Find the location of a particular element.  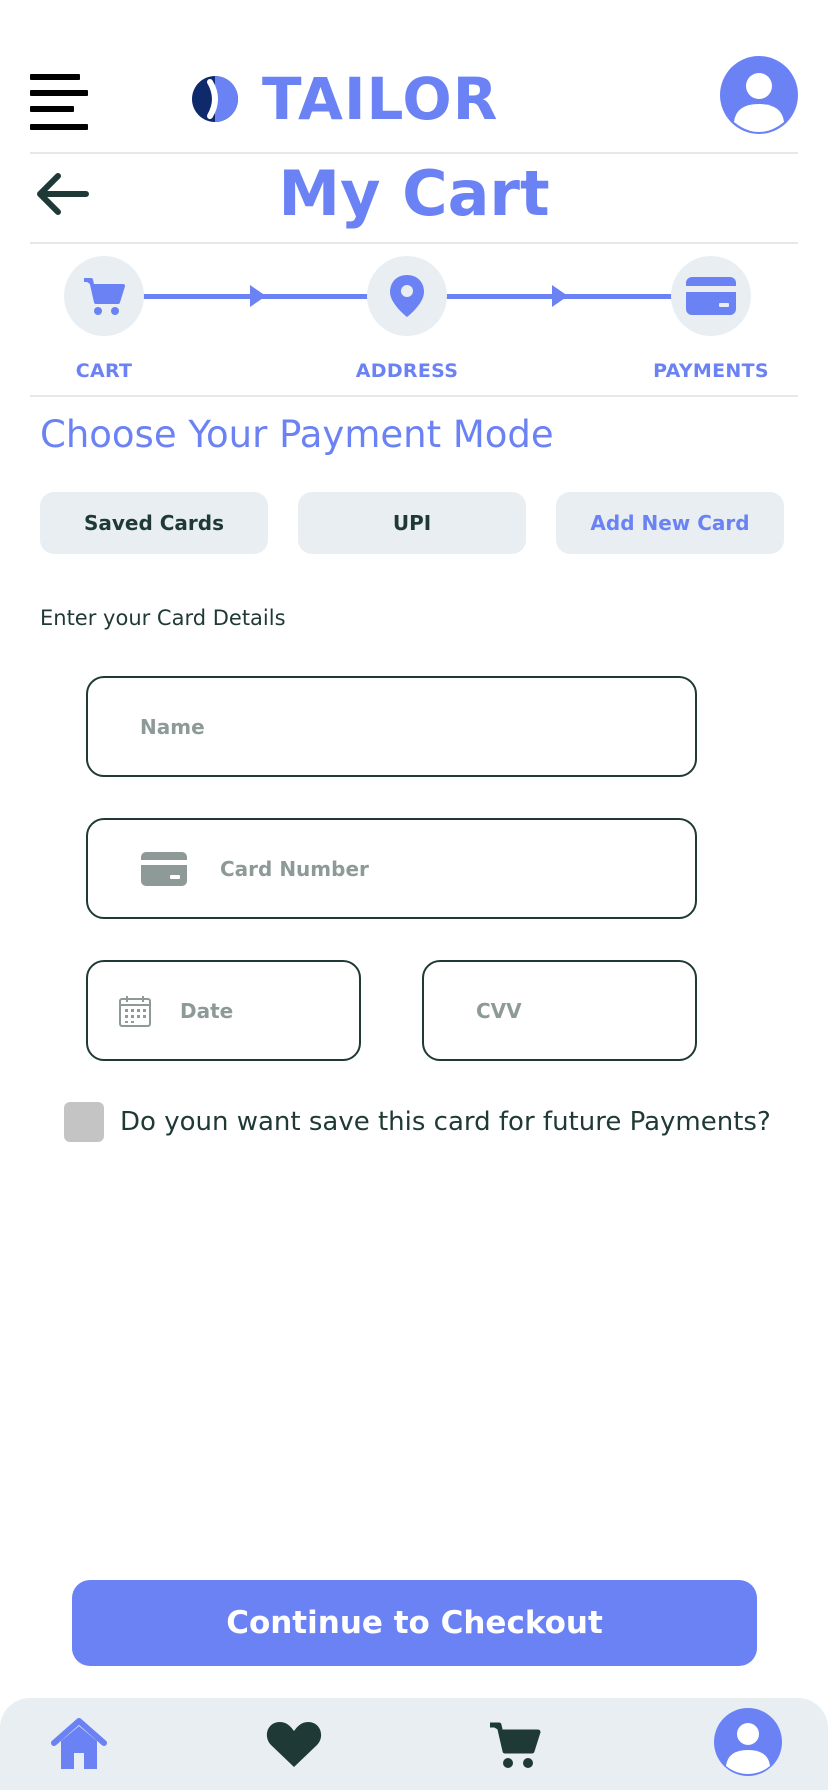

app-logo: TAILOR is located at coordinates (344, 99).